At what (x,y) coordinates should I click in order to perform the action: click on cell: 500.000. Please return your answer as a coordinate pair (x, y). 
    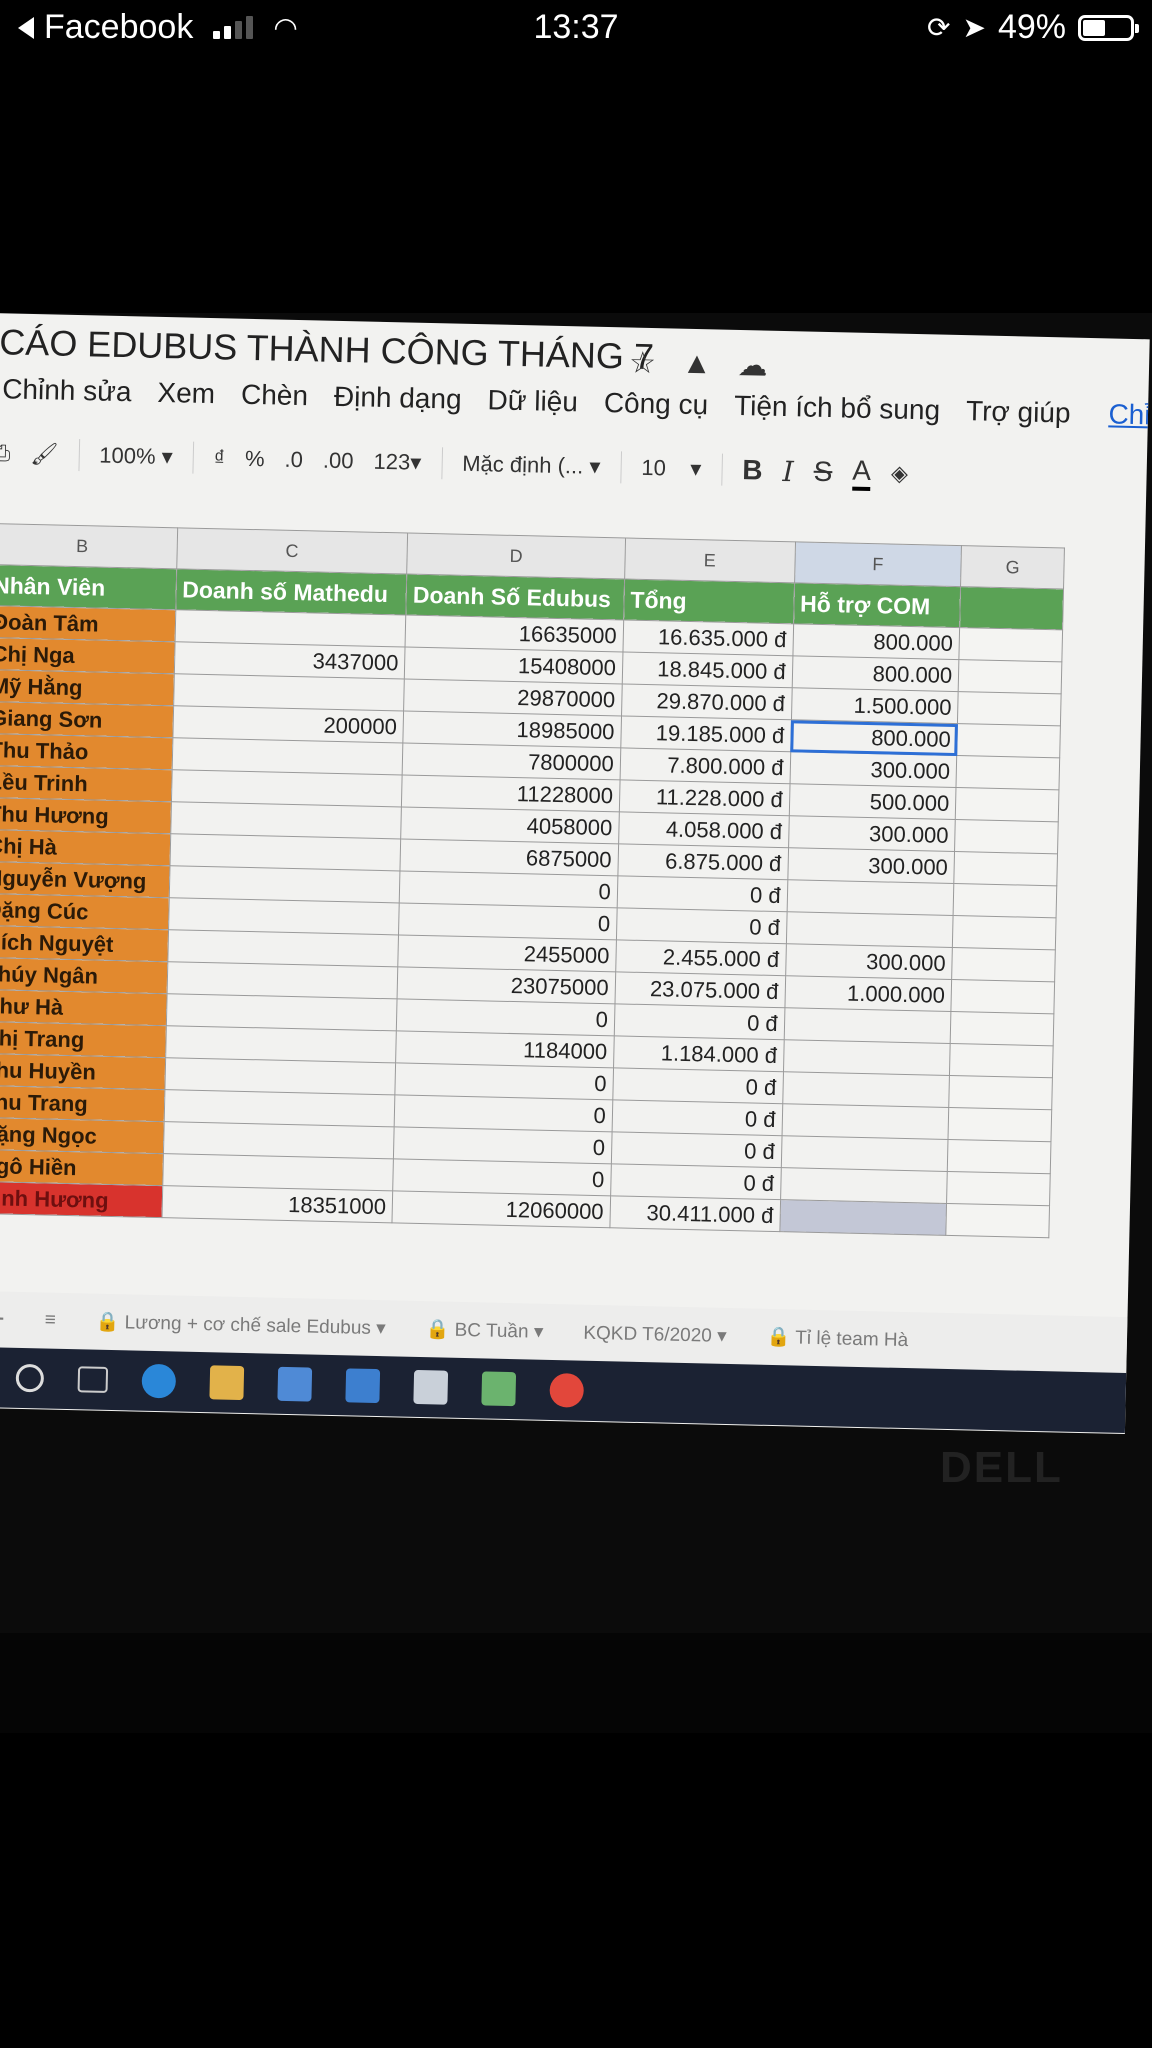
    Looking at the image, I should click on (872, 801).